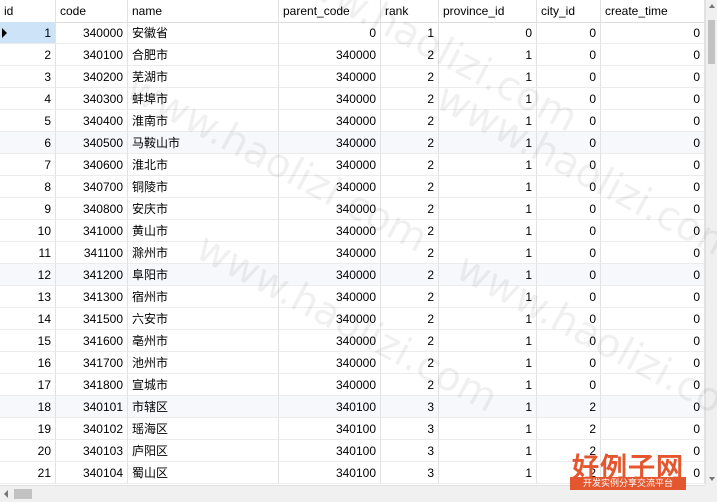 This screenshot has width=717, height=502. I want to click on cell-id: 6, so click(28, 143).